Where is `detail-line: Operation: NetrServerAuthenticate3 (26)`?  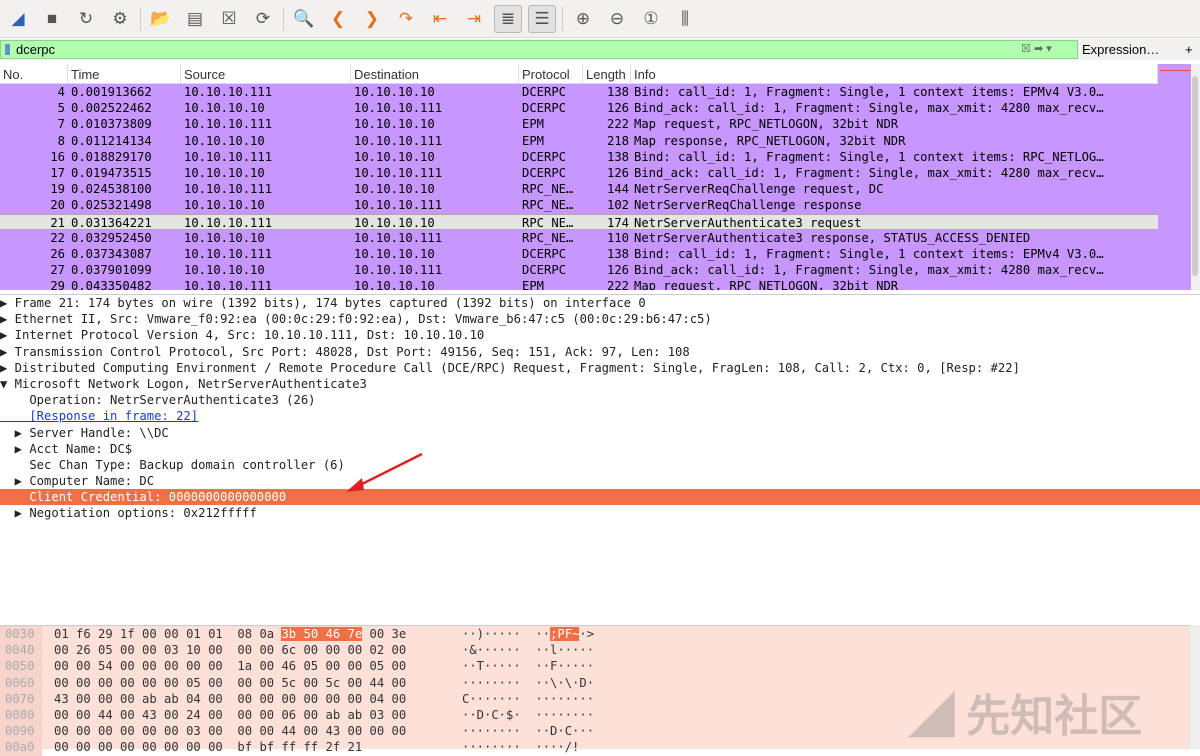
detail-line: Operation: NetrServerAuthenticate3 (26) is located at coordinates (600, 400).